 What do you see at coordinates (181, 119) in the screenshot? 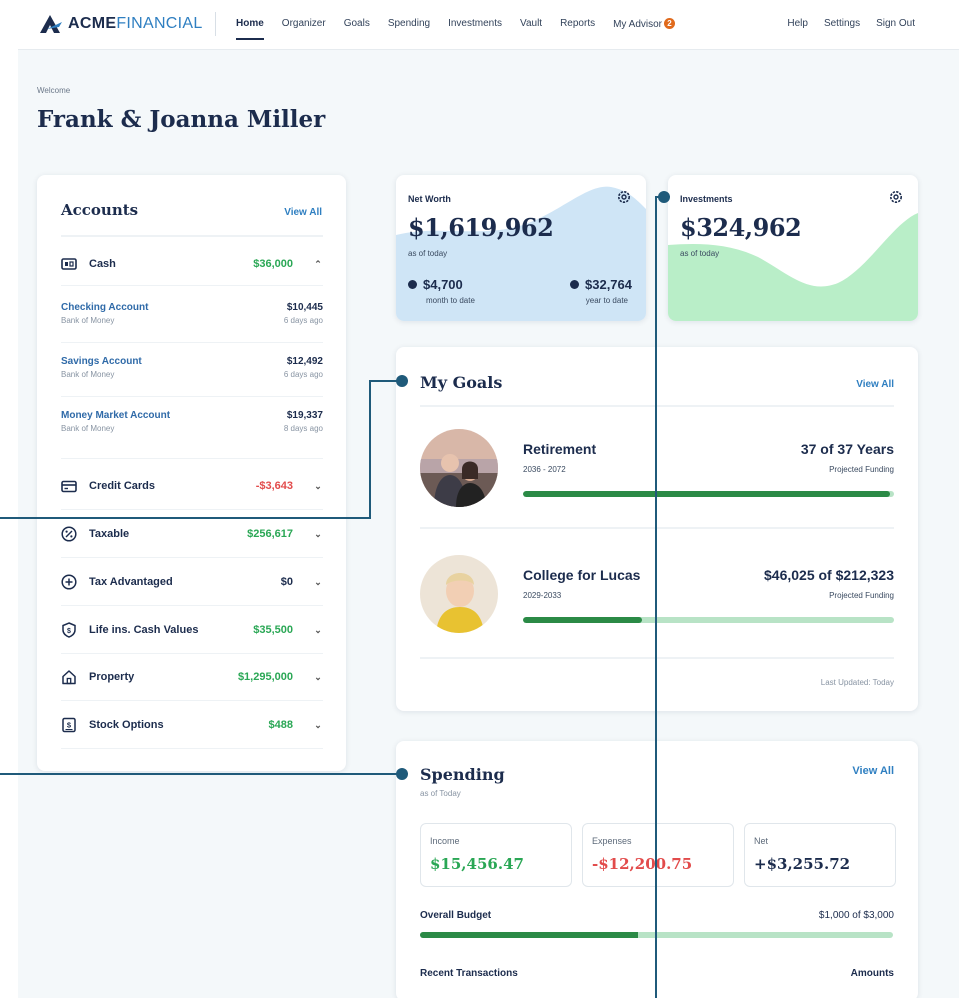
I see `page-title: Frank & Joanna Miller` at bounding box center [181, 119].